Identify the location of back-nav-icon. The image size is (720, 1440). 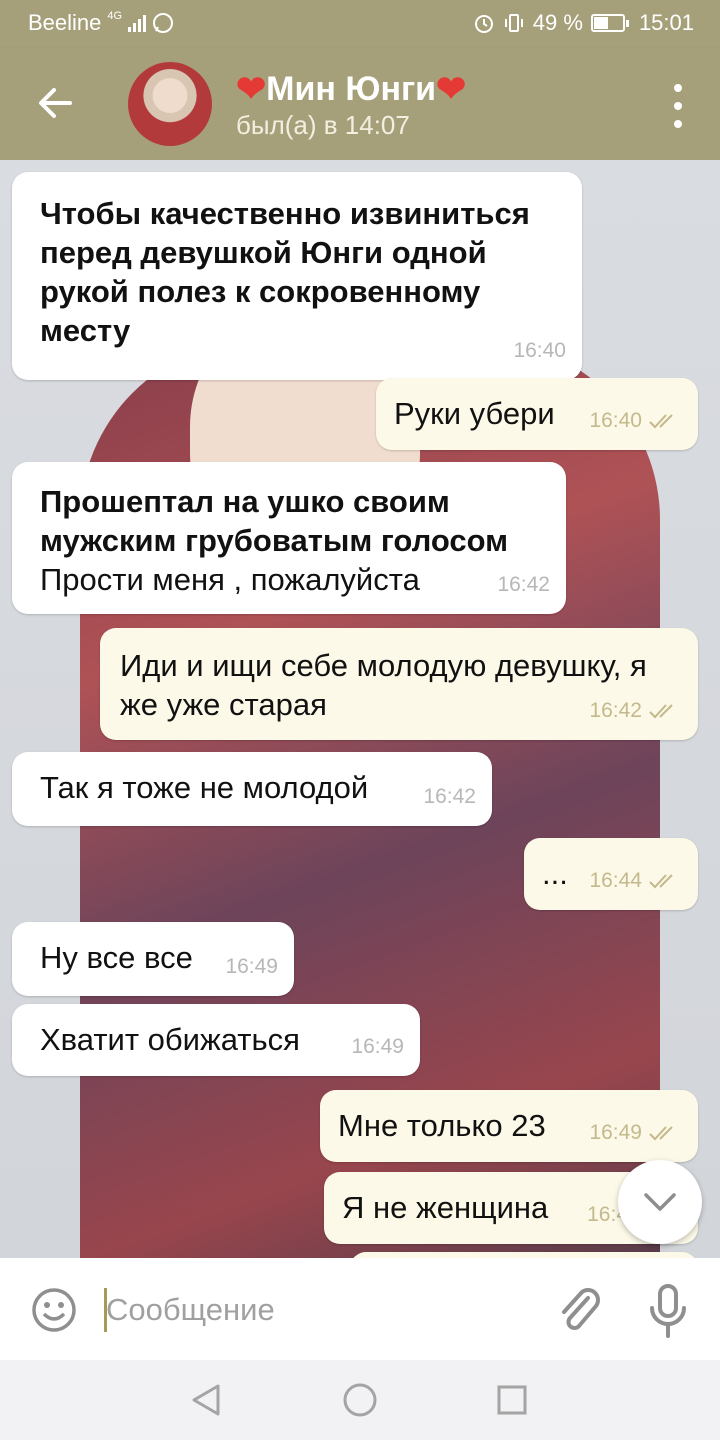
(205, 1400).